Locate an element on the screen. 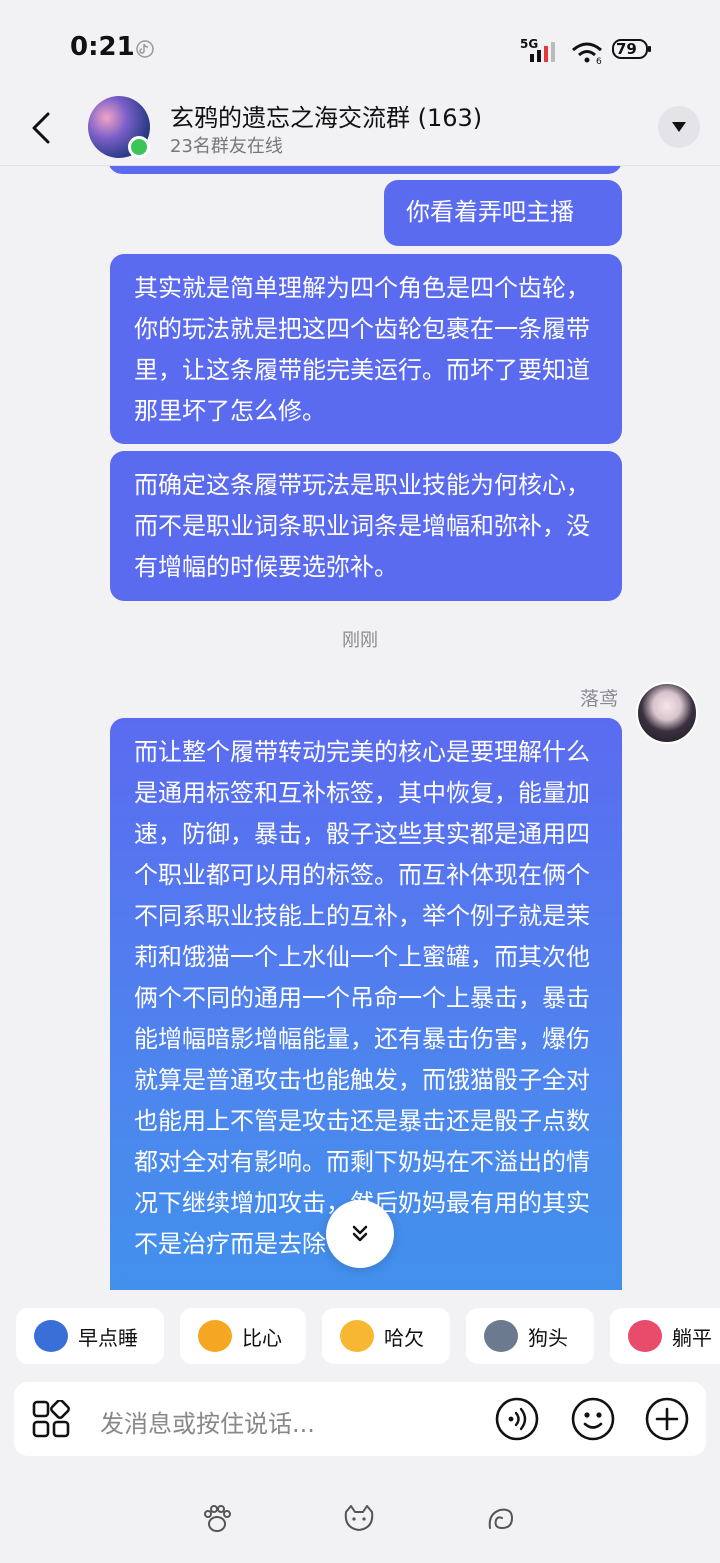 The width and height of the screenshot is (720, 1563). cat-icon is located at coordinates (359, 1519).